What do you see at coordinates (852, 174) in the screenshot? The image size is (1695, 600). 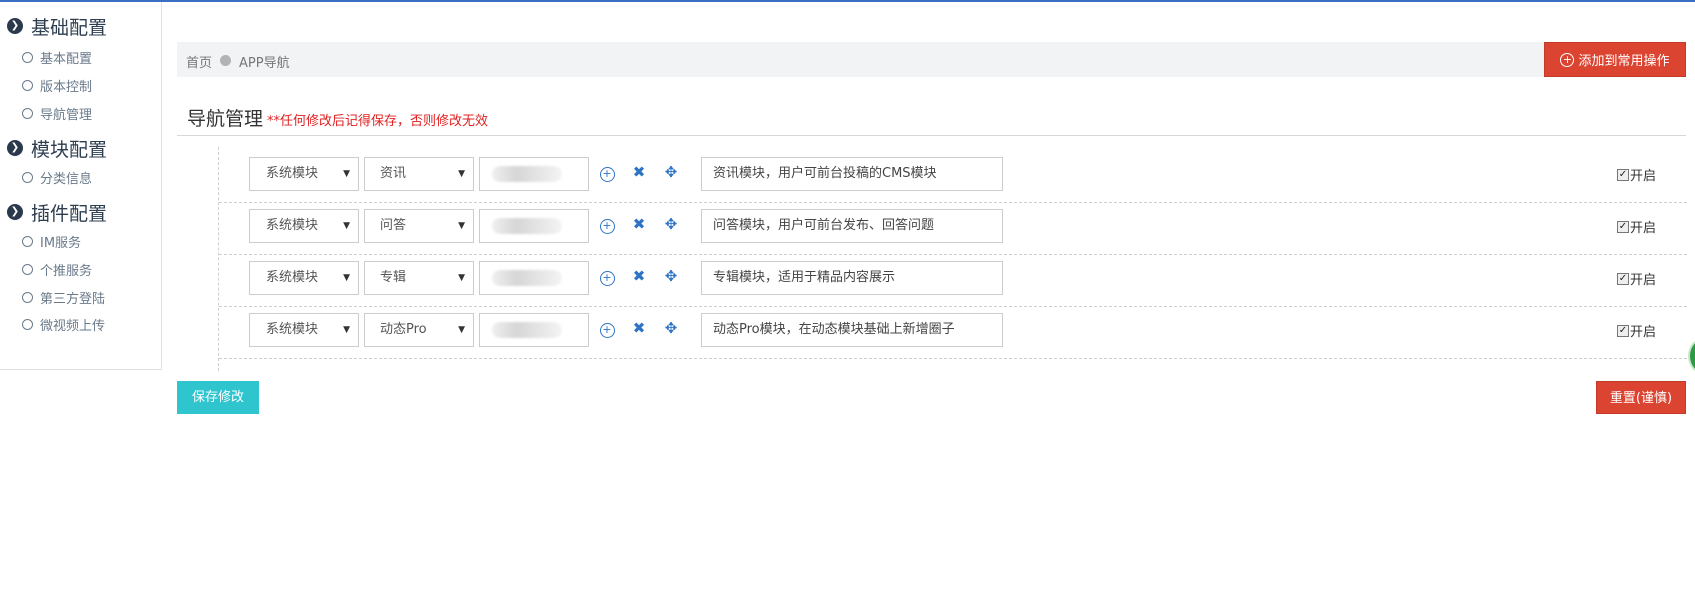 I see `description-input: 资讯模块，用户可前台投稿的CMS模块` at bounding box center [852, 174].